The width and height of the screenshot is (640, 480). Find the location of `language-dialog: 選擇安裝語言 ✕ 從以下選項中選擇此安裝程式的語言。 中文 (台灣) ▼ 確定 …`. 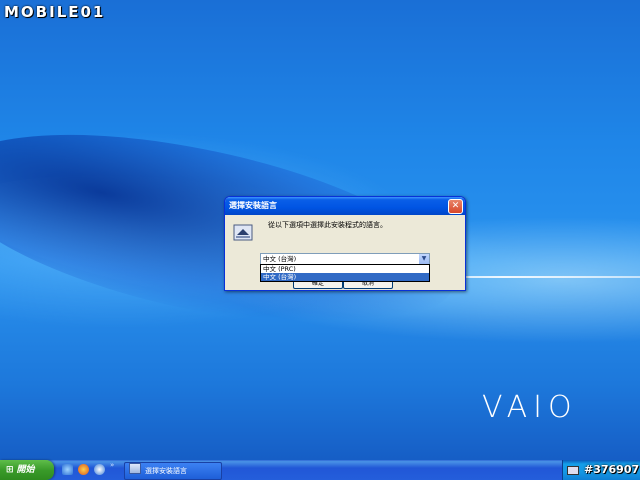

language-dialog: 選擇安裝語言 ✕ 從以下選項中選擇此安裝程式的語言。 中文 (台灣) ▼ 確定 … is located at coordinates (345, 243).